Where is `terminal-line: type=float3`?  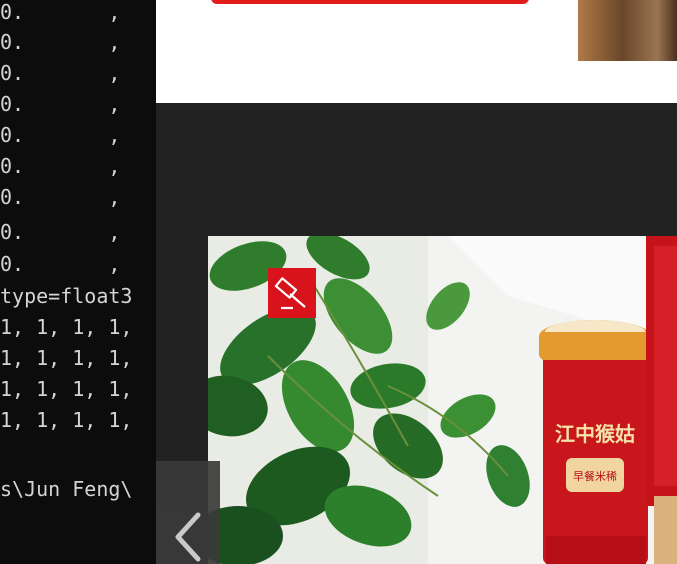 terminal-line: type=float3 is located at coordinates (66, 296).